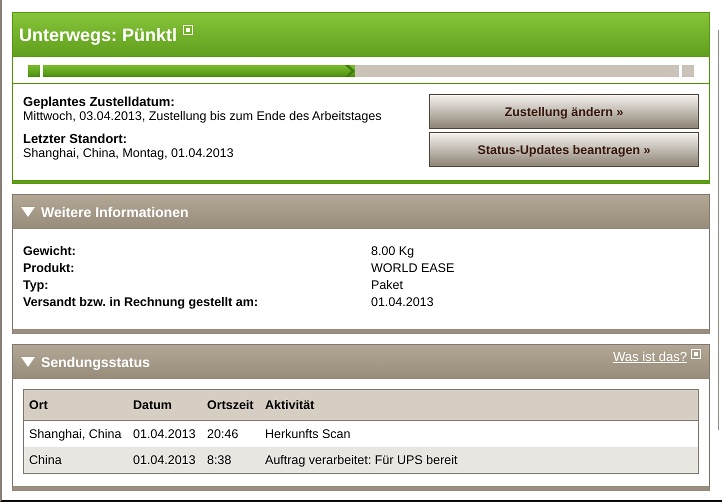 This screenshot has height=502, width=722. Describe the element at coordinates (230, 405) in the screenshot. I see `column-header: Ortszeit` at that location.